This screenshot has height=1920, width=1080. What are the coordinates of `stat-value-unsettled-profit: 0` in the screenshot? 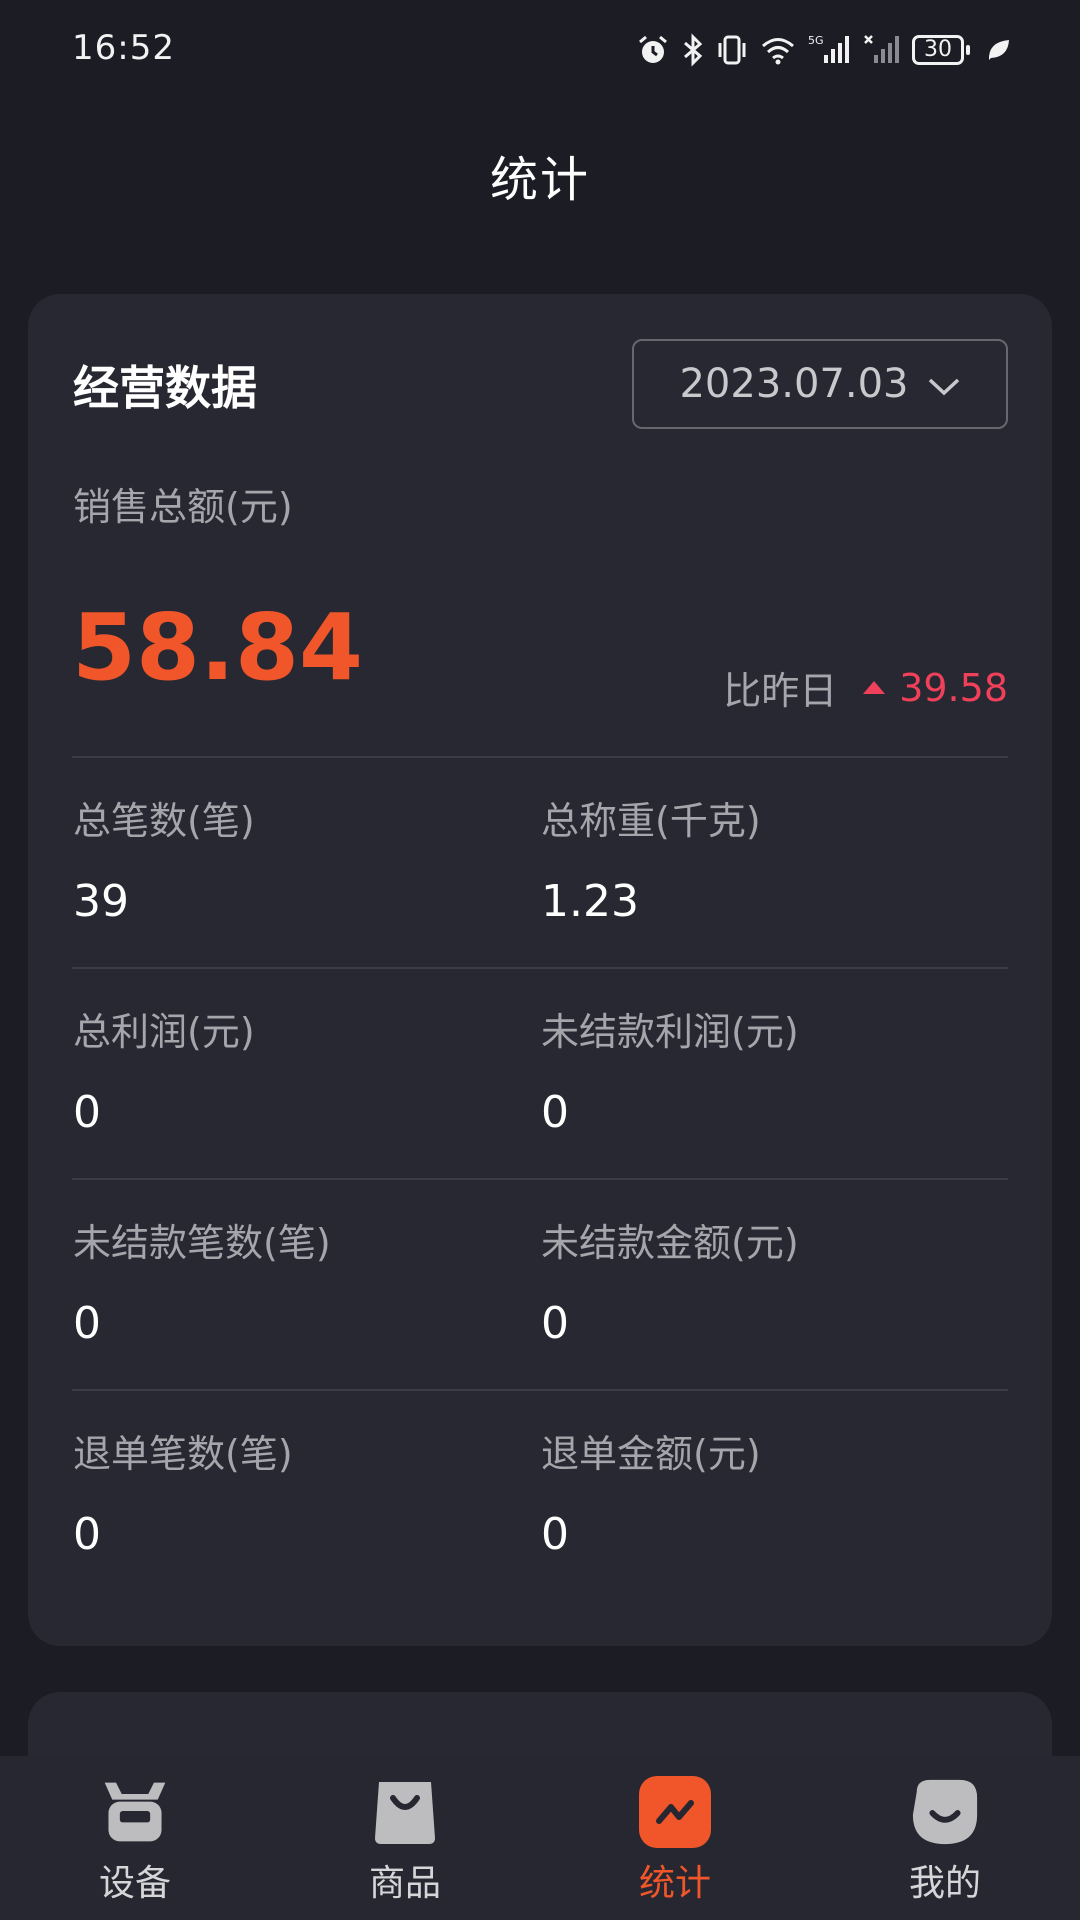 It's located at (555, 1112).